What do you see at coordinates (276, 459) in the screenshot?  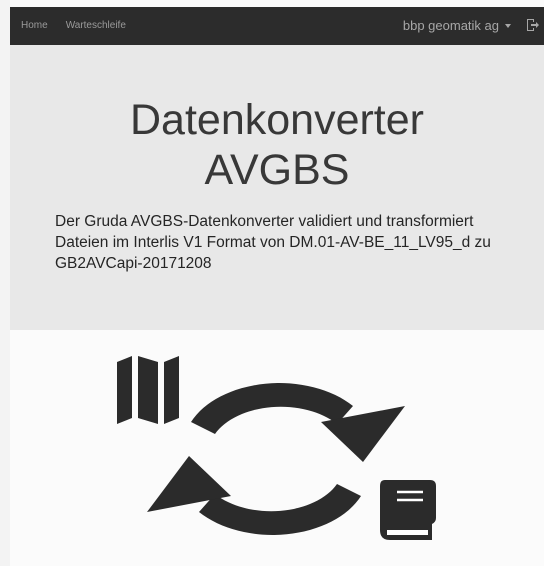 I see `sync-arrows-icon` at bounding box center [276, 459].